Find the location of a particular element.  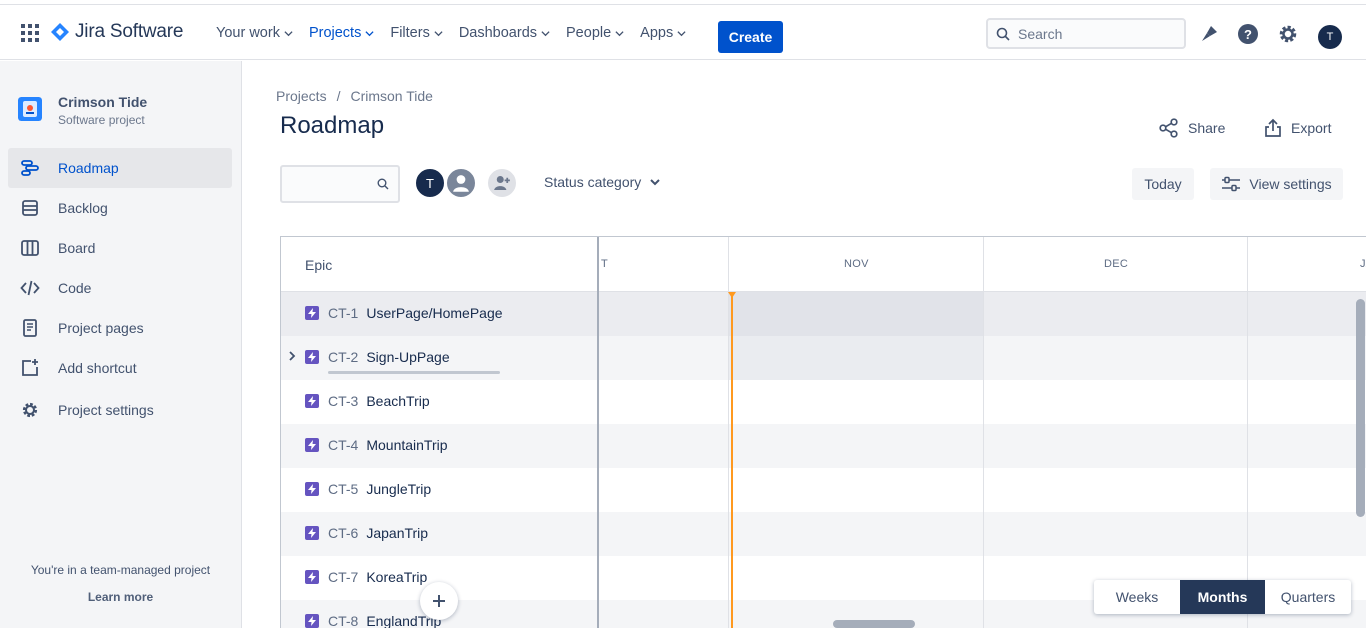

help-icon: ? is located at coordinates (1248, 34).